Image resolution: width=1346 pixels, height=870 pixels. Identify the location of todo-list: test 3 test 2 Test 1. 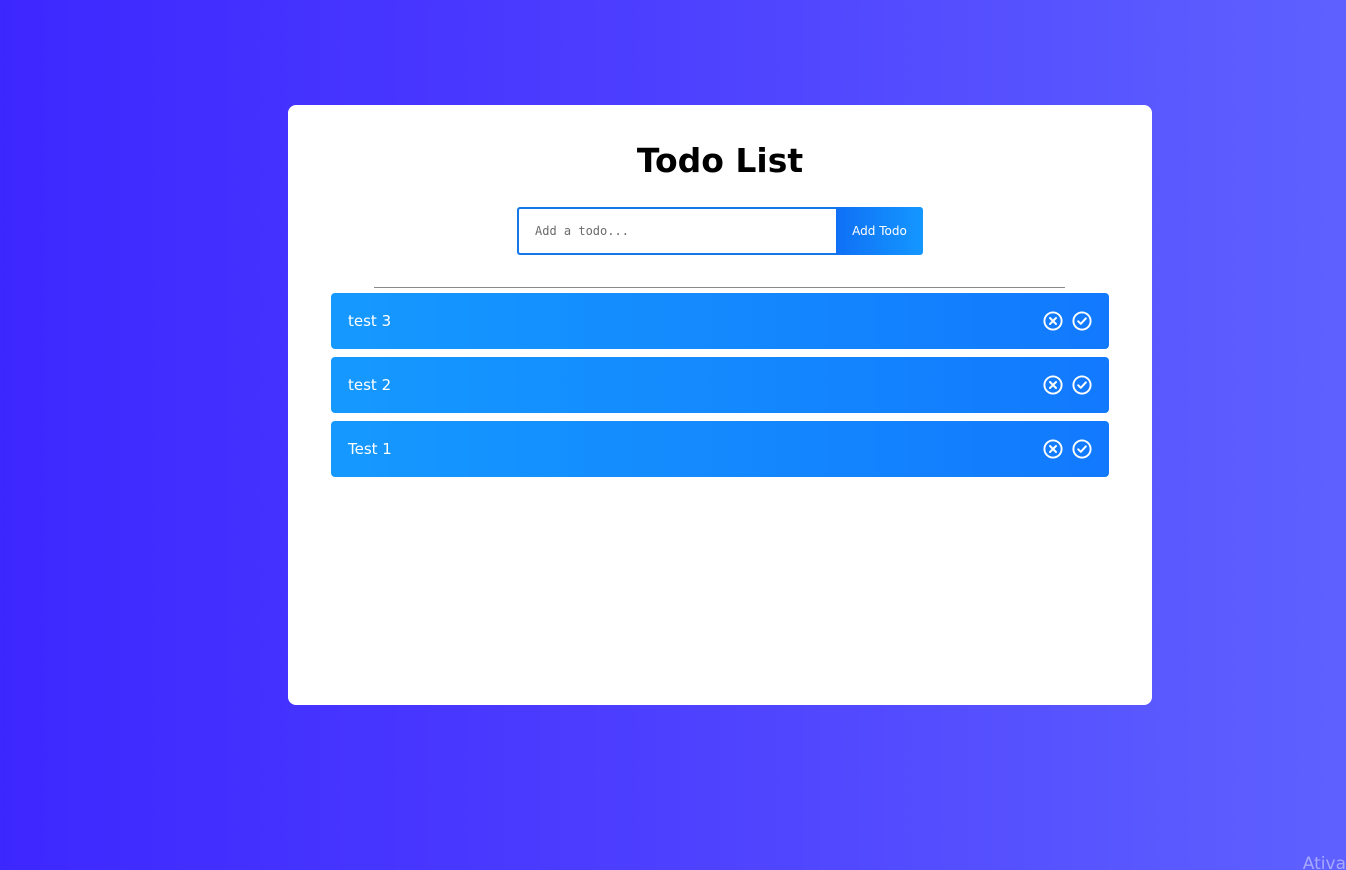
(720, 389).